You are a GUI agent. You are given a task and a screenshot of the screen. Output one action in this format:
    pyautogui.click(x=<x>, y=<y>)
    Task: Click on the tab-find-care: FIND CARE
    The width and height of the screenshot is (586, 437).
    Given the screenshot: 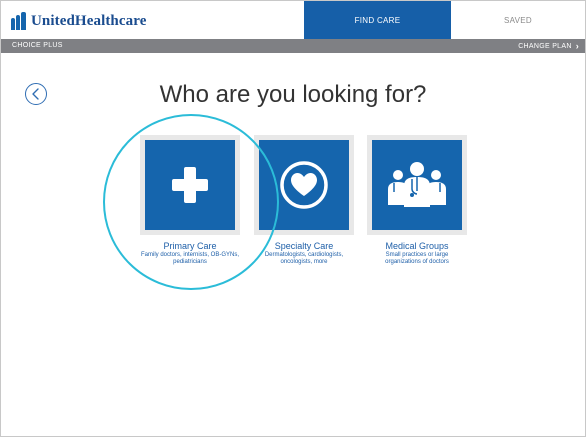 What is the action you would take?
    pyautogui.click(x=377, y=20)
    